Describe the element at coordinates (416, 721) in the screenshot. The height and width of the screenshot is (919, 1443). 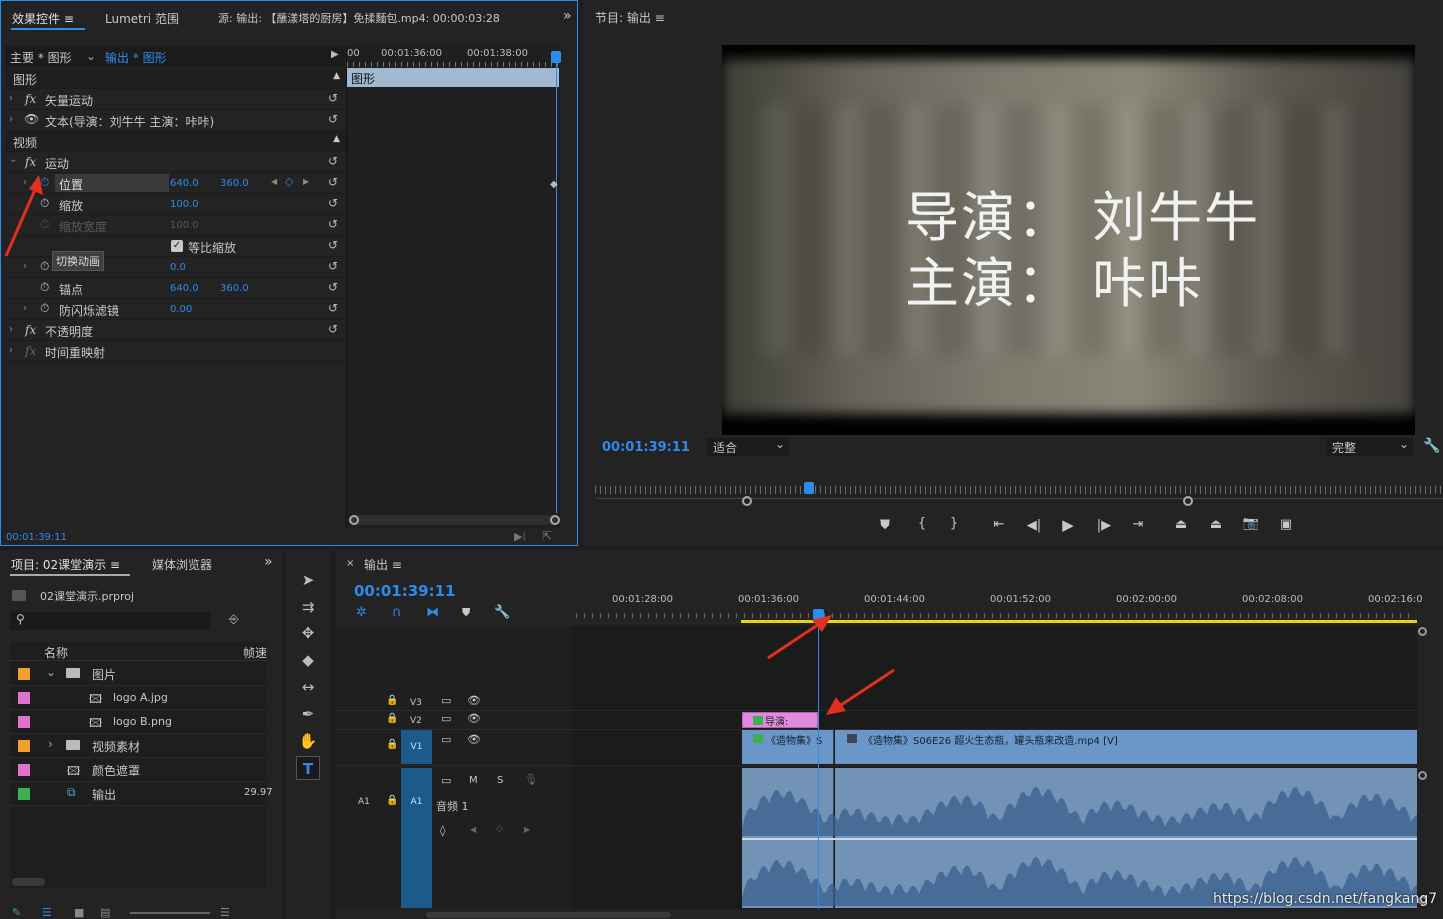
I see `track-v2-label: V2` at that location.